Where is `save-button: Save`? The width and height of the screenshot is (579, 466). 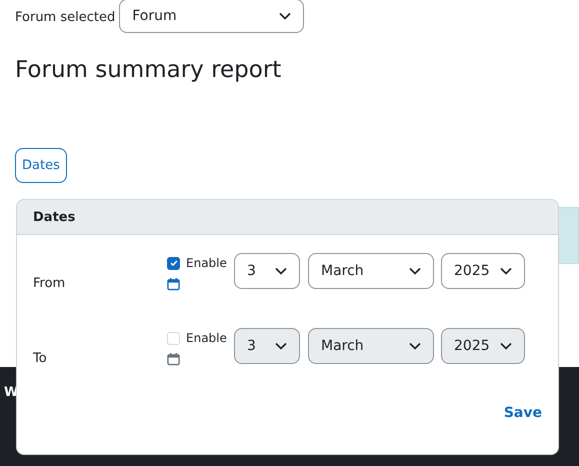 save-button: Save is located at coordinates (523, 413).